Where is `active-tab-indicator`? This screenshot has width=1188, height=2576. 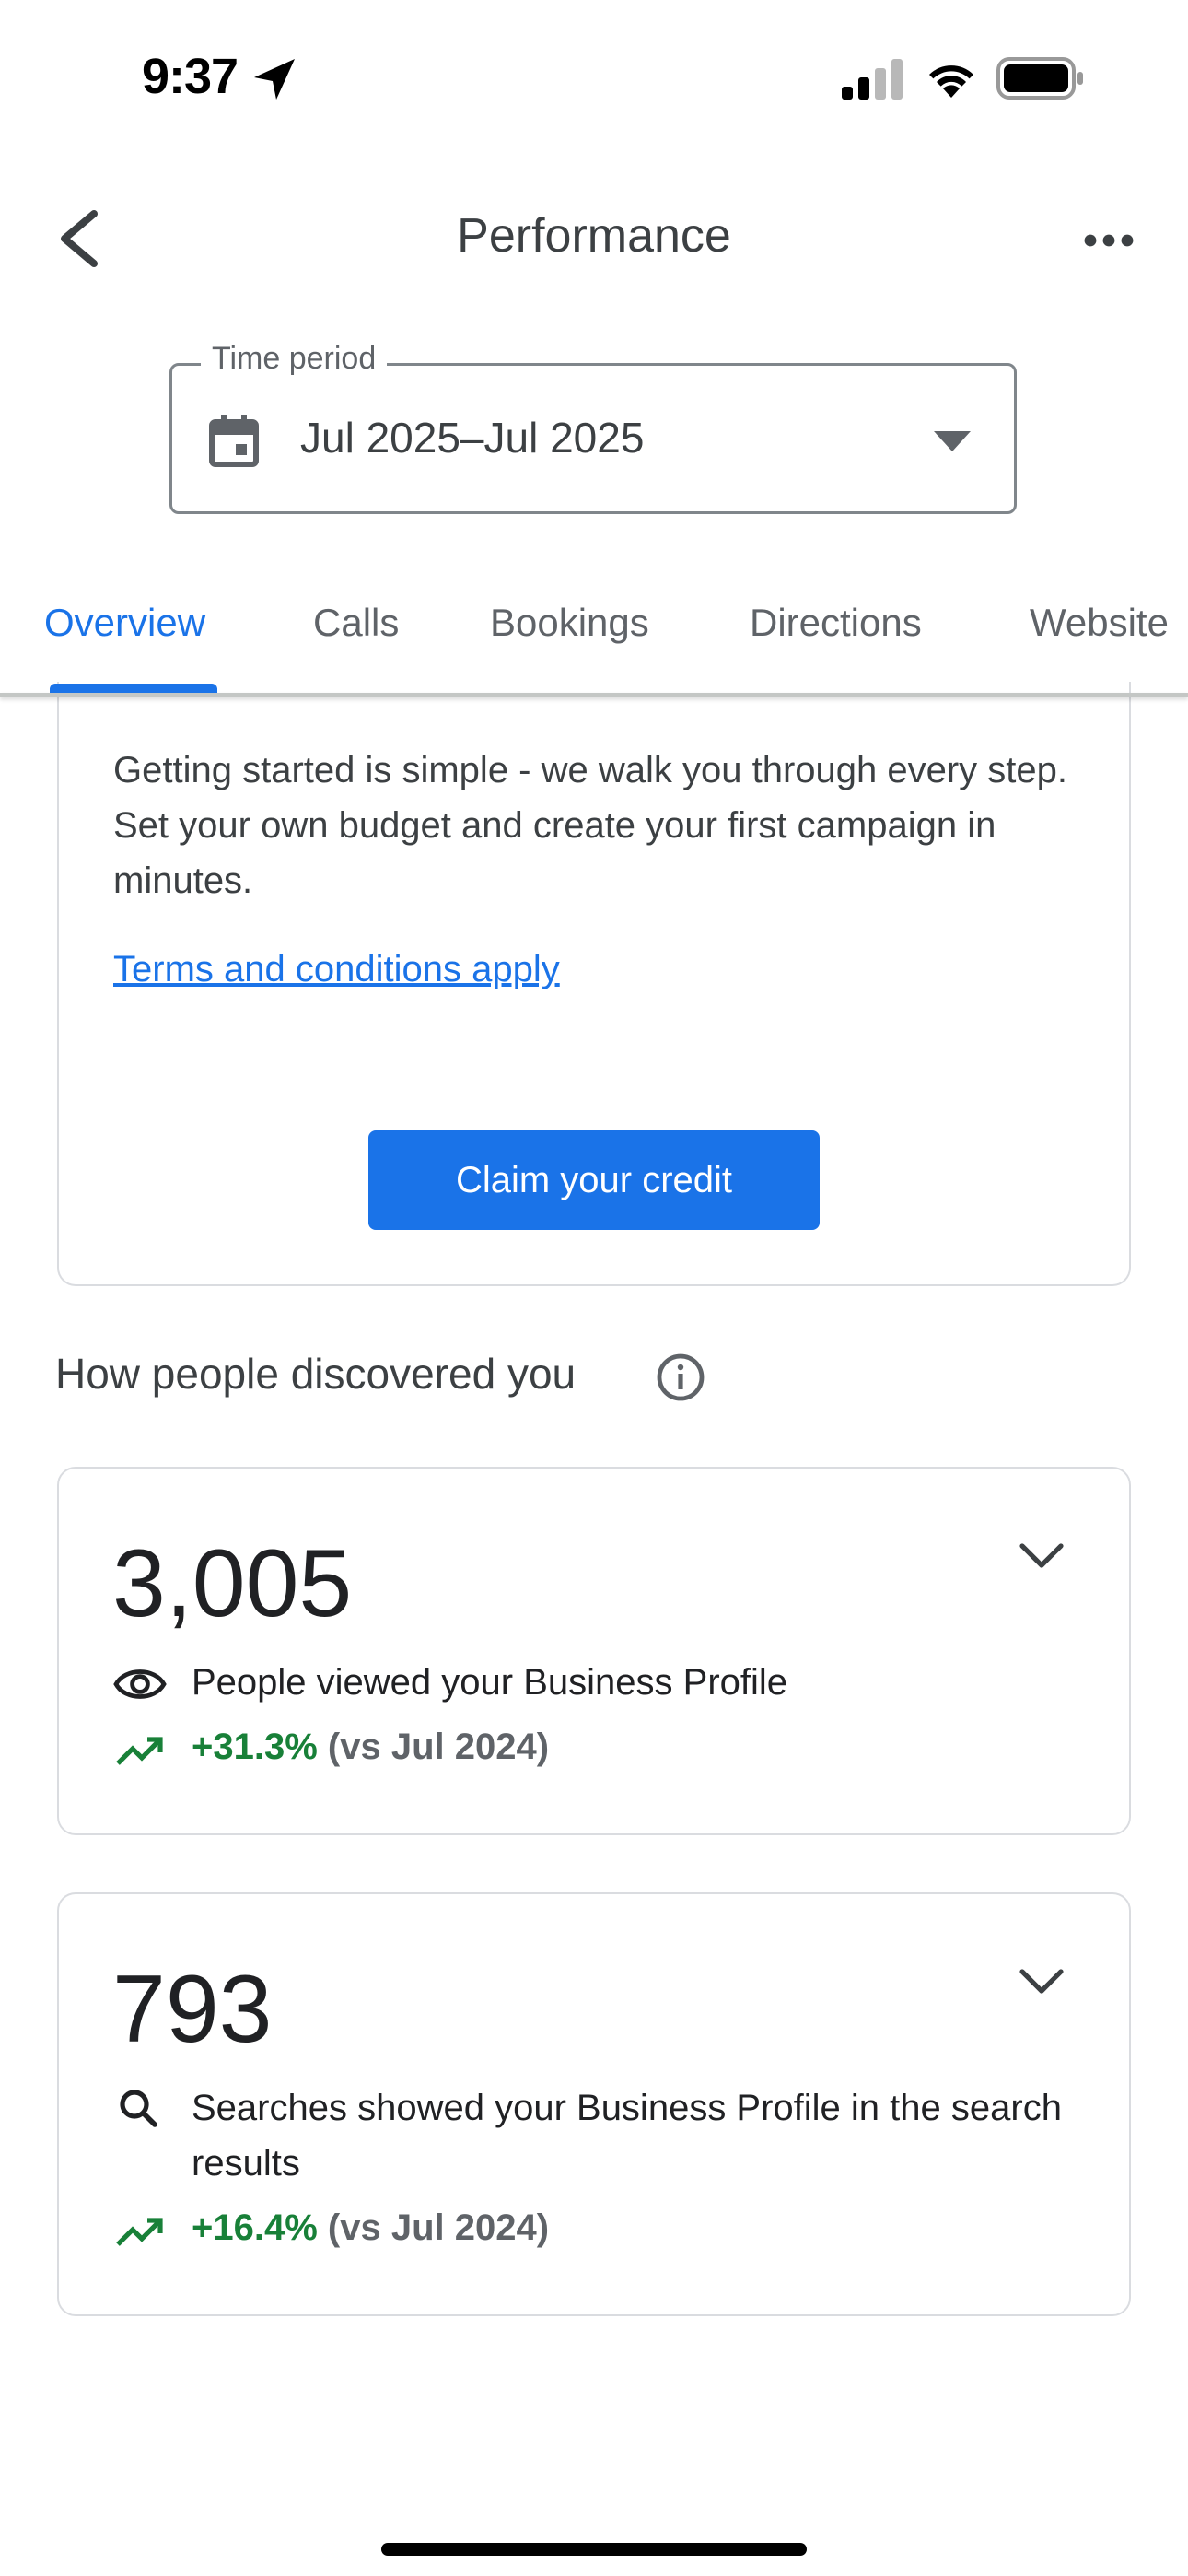
active-tab-indicator is located at coordinates (133, 688).